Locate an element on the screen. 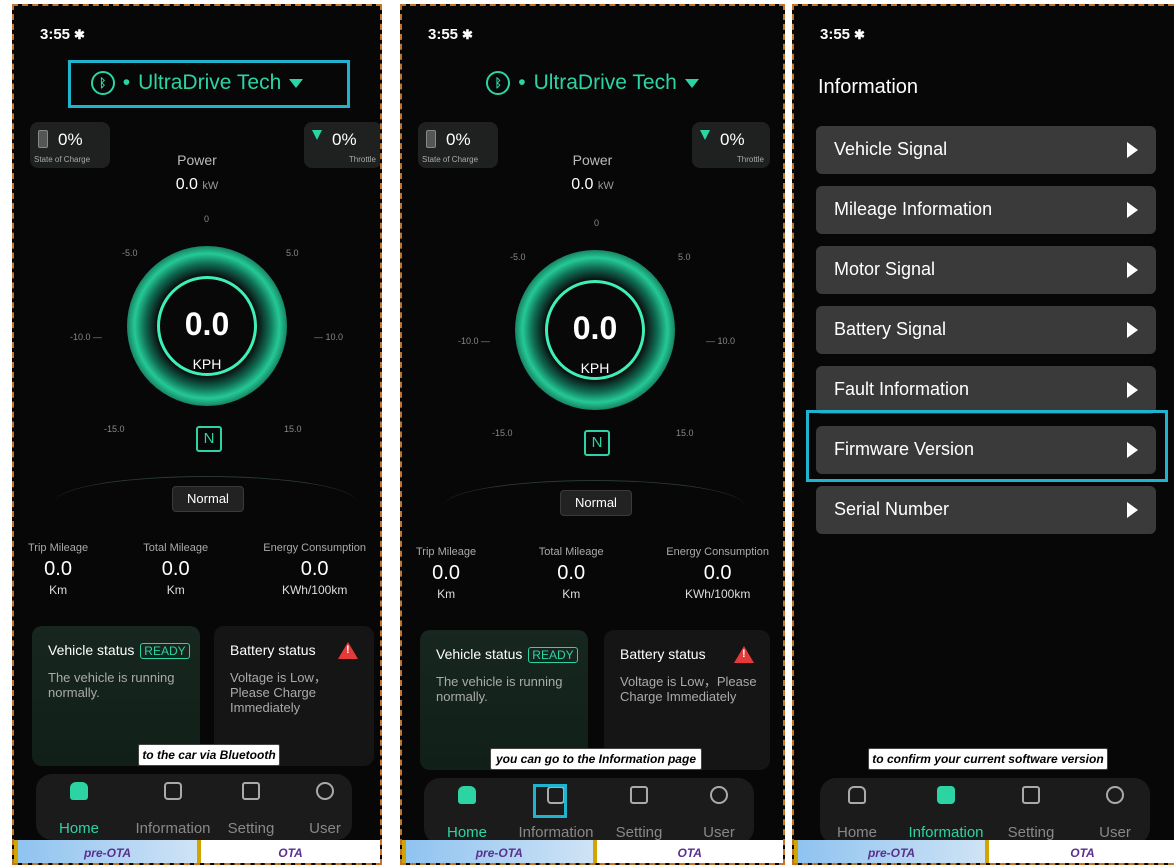  callout-information-page: you can go to the Information page is located at coordinates (596, 759).